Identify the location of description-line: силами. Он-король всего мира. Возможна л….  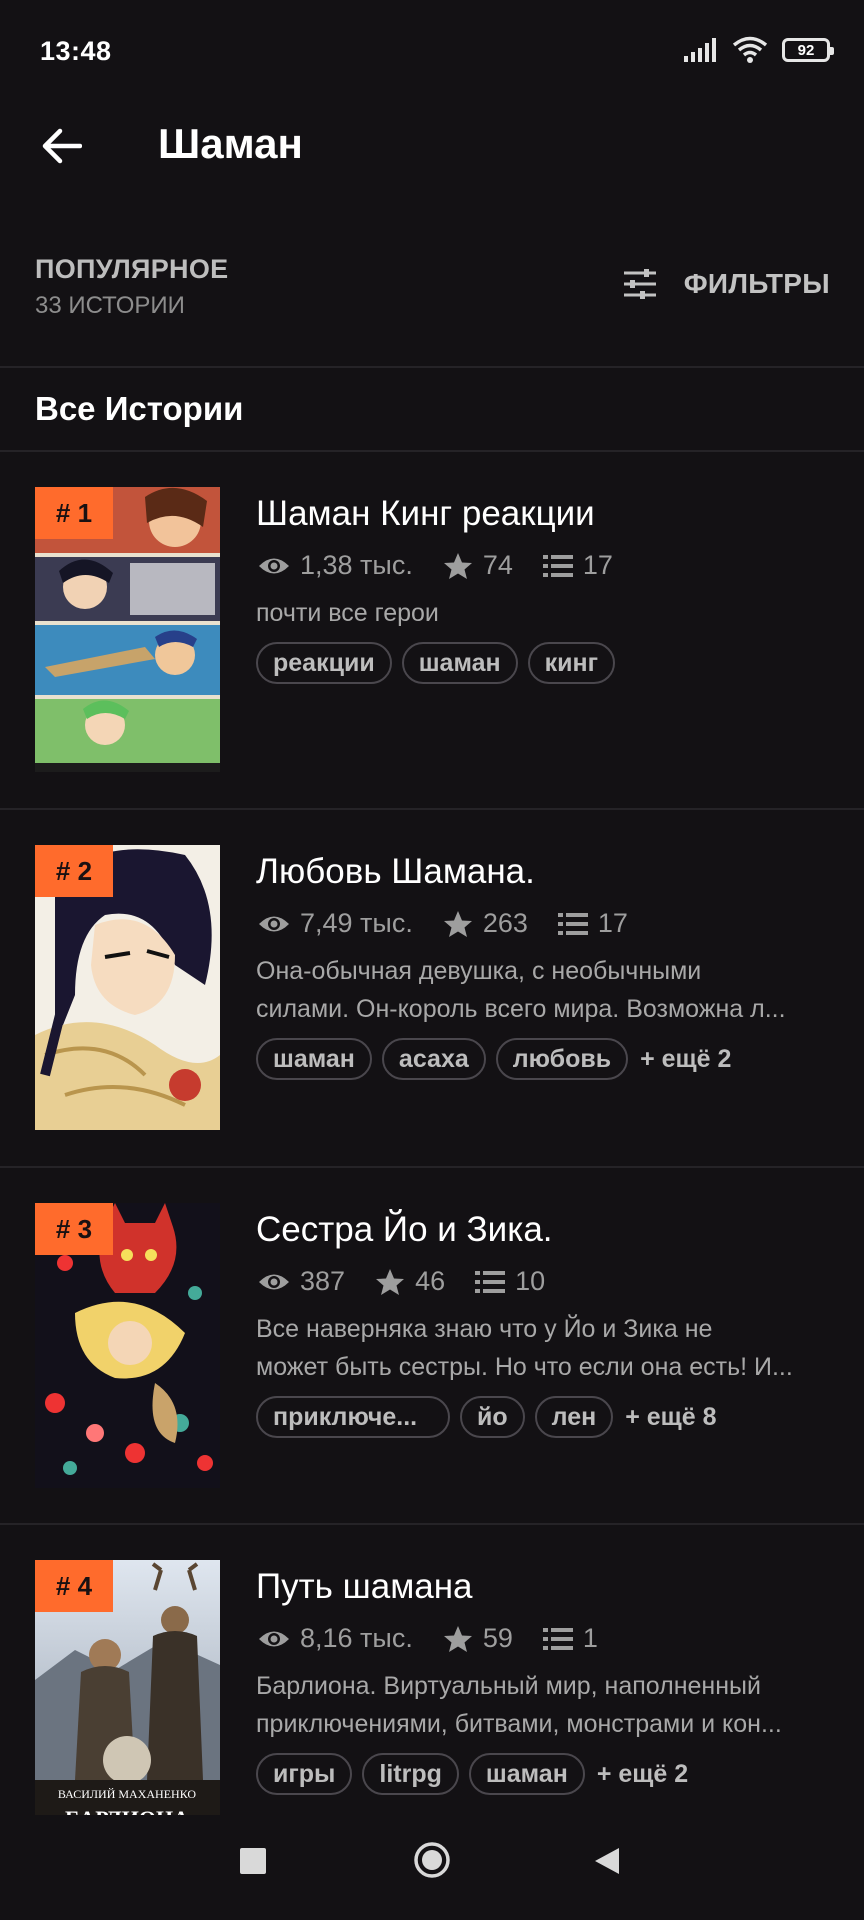
(521, 1009).